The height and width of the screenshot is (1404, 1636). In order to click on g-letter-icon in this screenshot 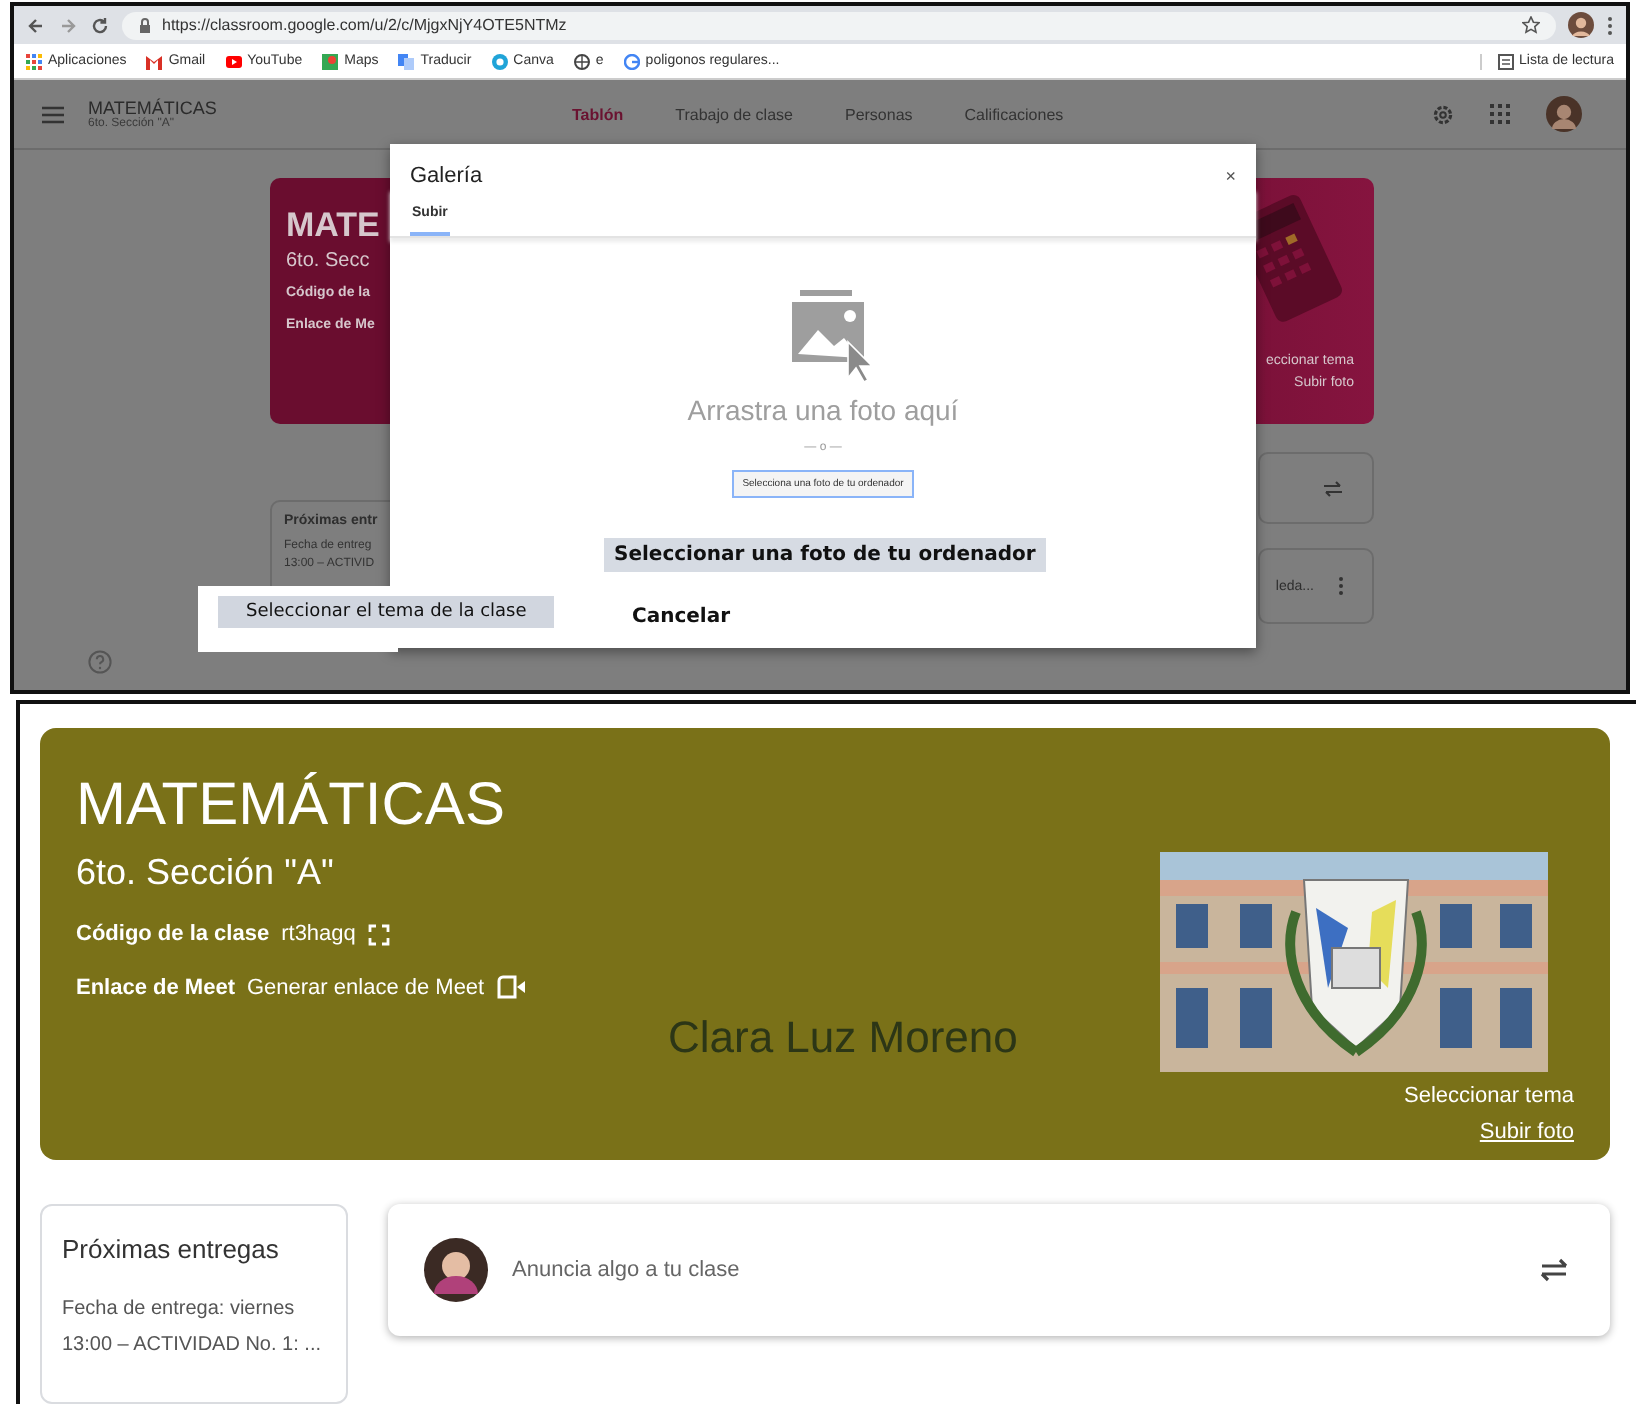, I will do `click(631, 61)`.